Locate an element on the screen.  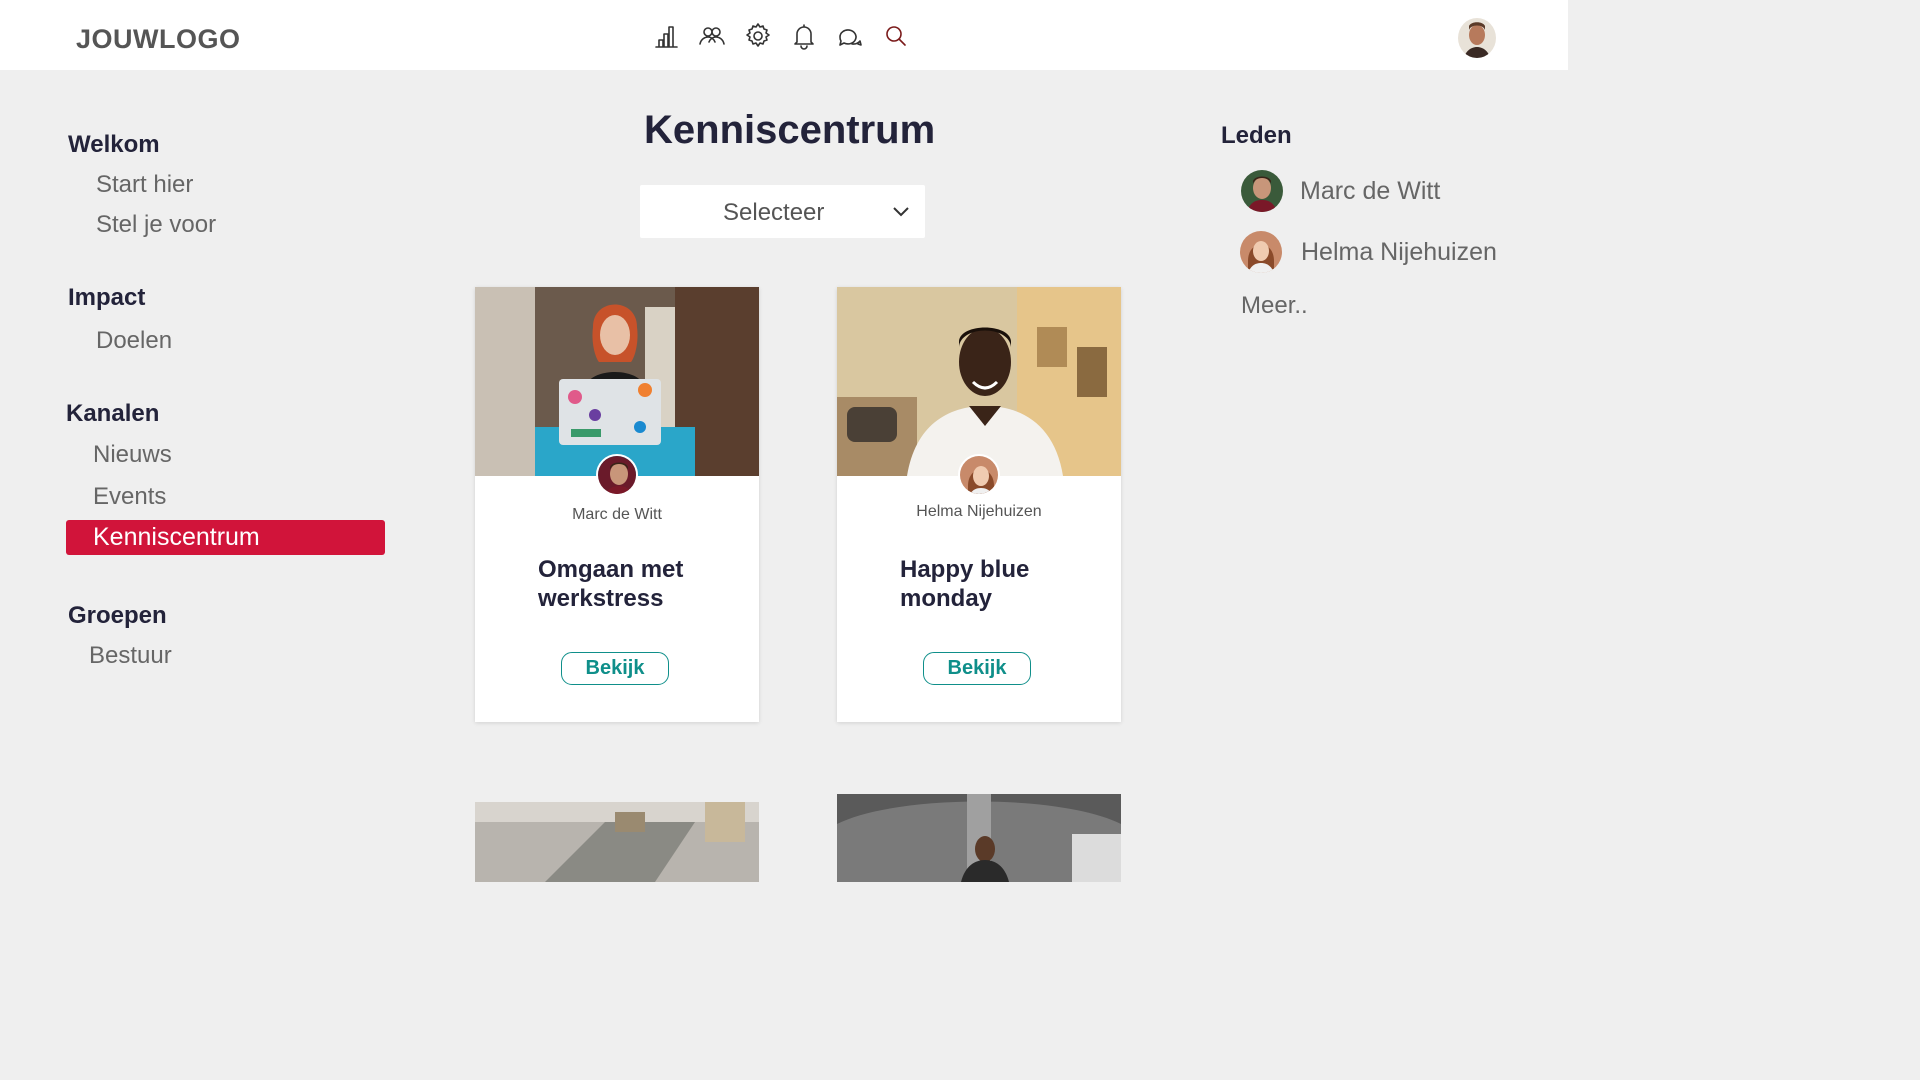
category-select: Selecteer is located at coordinates (782, 211).